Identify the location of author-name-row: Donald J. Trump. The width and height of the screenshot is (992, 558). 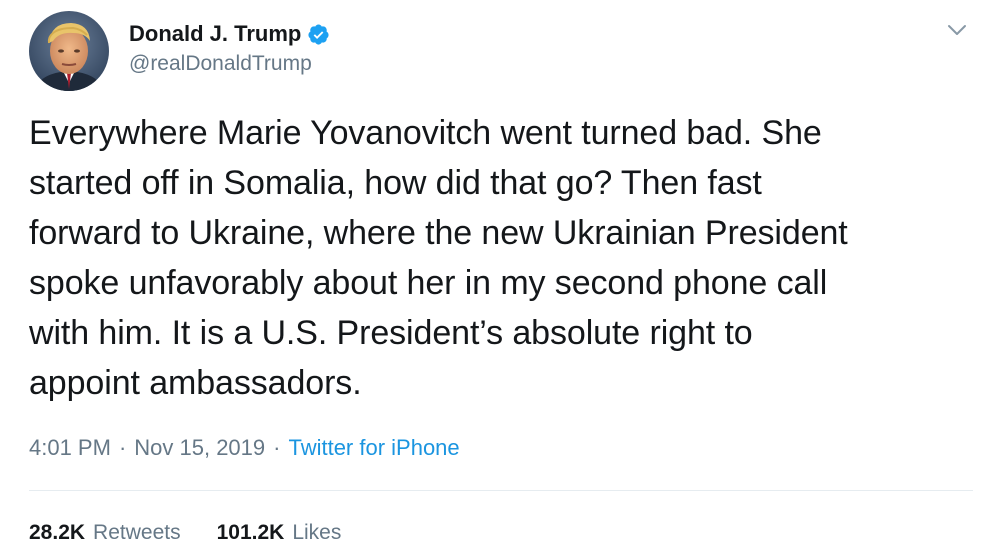
(229, 34).